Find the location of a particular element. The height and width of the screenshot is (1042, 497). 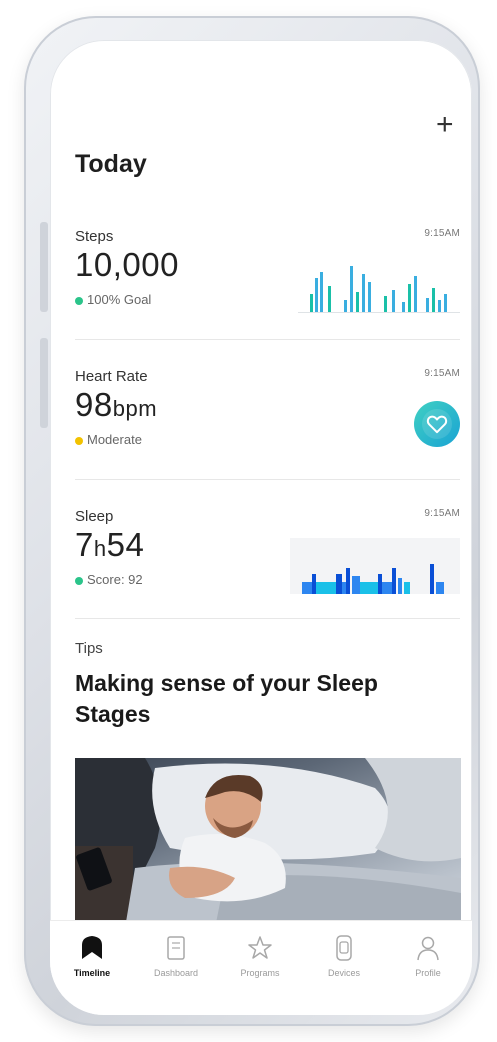

profile-icon is located at coordinates (428, 948).